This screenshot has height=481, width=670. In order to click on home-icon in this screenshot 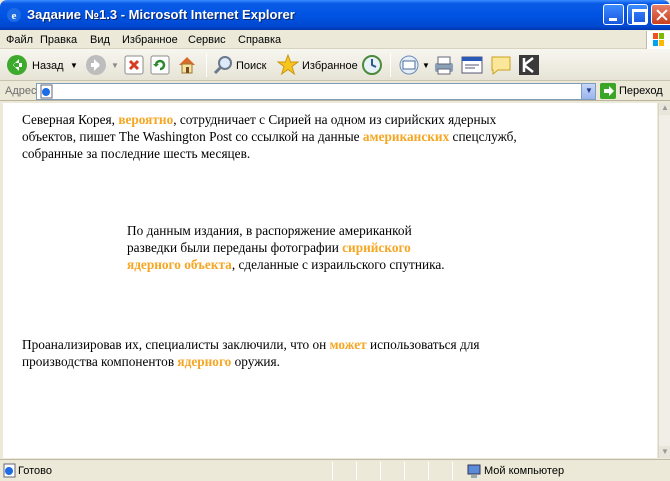, I will do `click(187, 65)`.